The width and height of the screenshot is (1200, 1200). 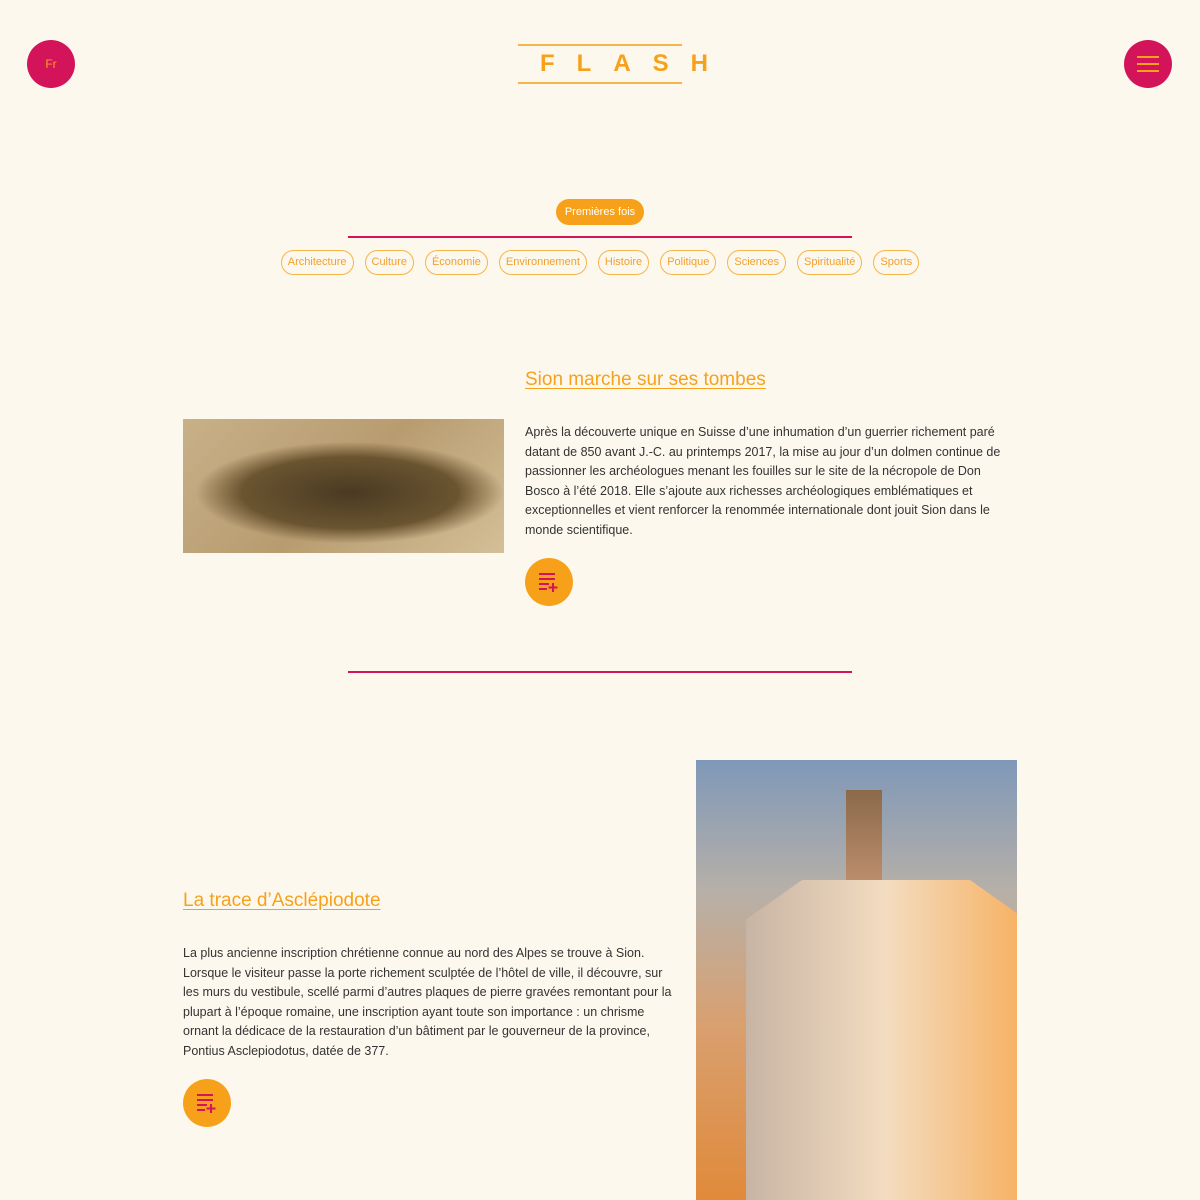 I want to click on tag-histoire: Histoire, so click(x=623, y=262).